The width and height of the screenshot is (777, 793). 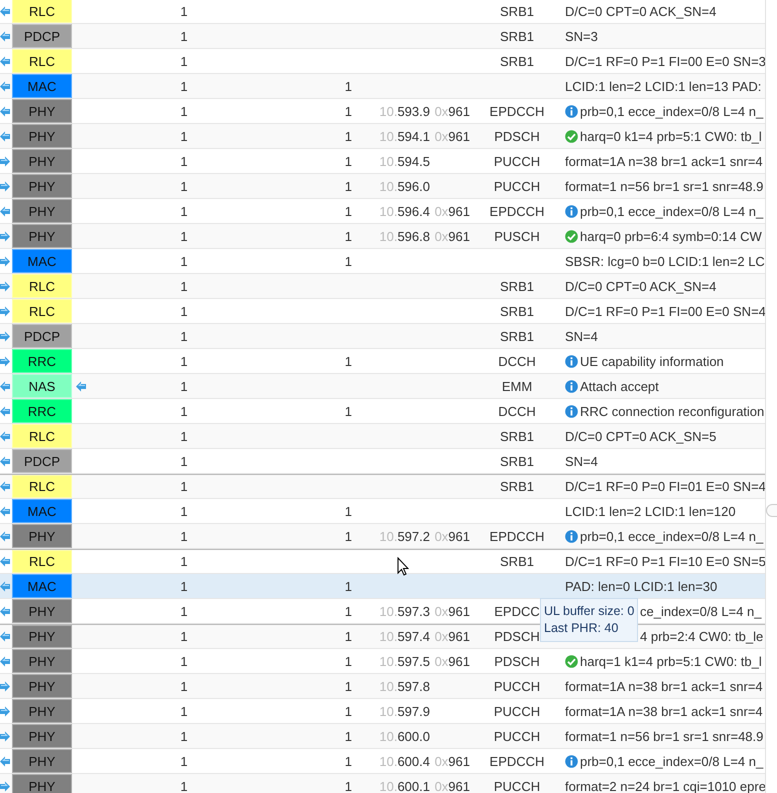 I want to click on table-row: RRC 1 1 DCCH RRC connection reconfiguration, so click(x=382, y=411).